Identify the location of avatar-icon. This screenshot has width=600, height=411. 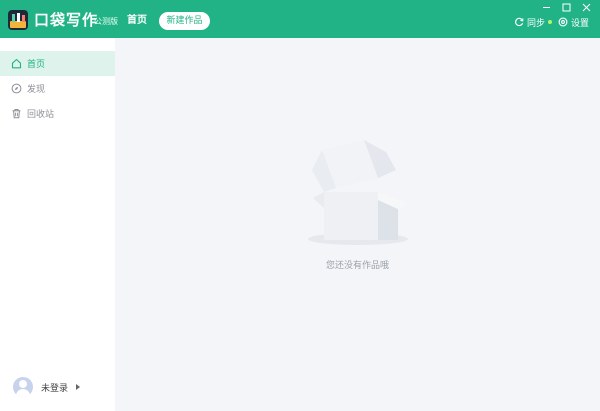
(23, 387).